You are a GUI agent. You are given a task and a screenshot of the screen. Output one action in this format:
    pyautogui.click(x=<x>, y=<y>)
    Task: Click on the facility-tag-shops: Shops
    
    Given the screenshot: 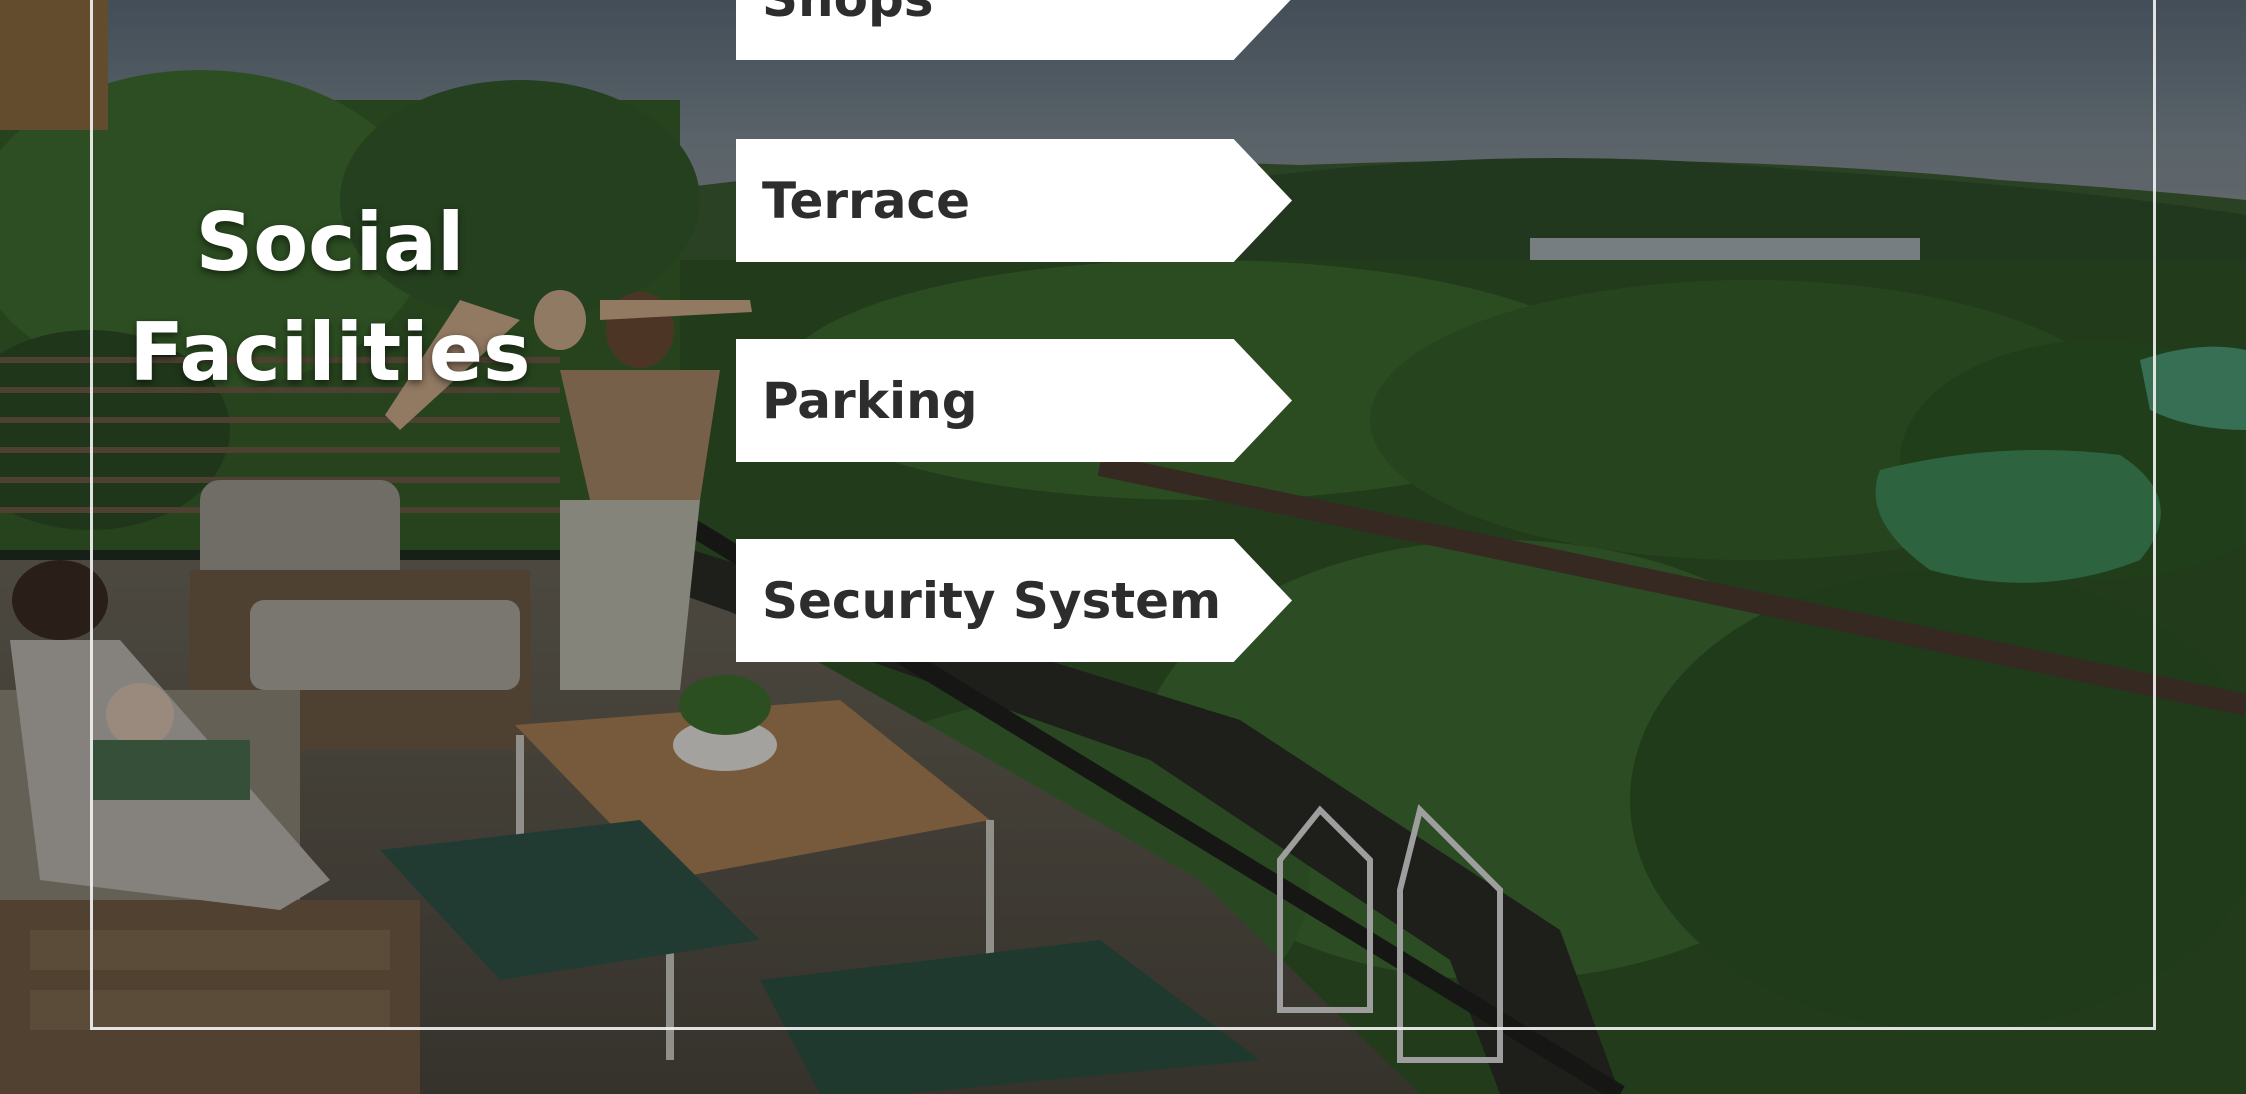 What is the action you would take?
    pyautogui.click(x=1014, y=30)
    